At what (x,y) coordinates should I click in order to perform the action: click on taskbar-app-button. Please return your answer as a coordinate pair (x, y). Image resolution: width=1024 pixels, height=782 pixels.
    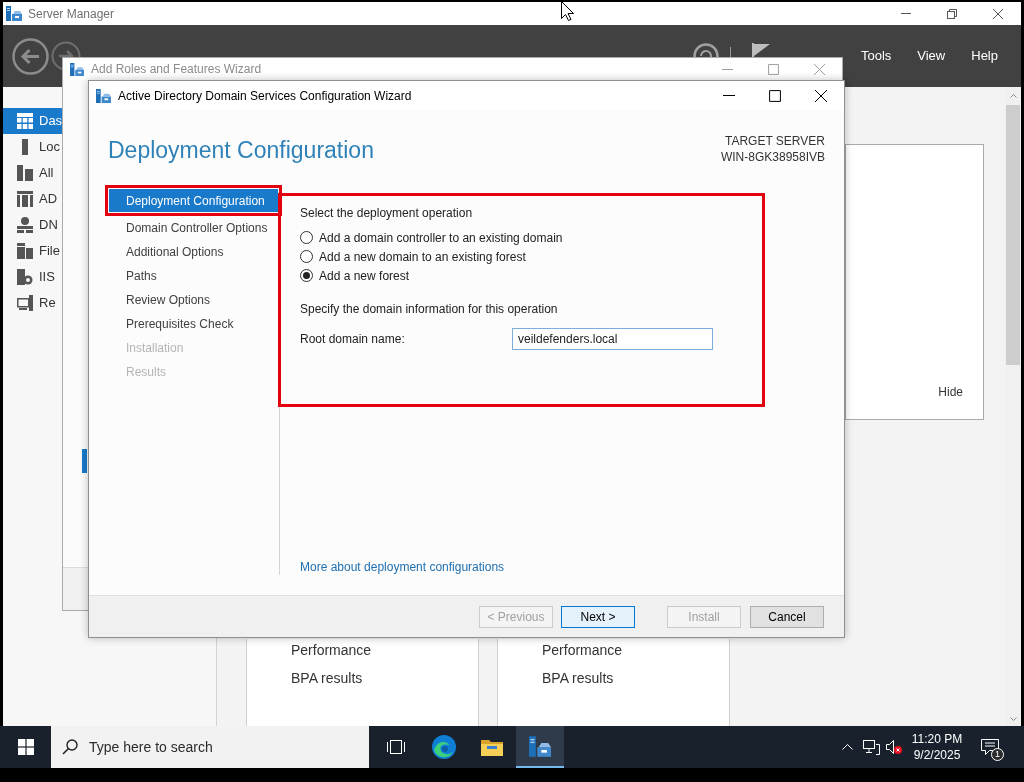
    Looking at the image, I should click on (540, 747).